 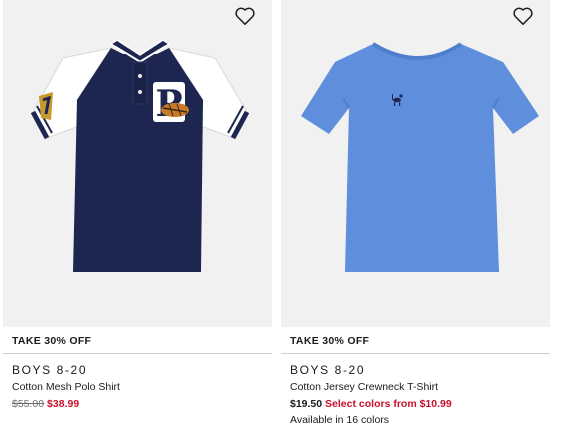 What do you see at coordinates (63, 404) in the screenshot?
I see `sale-price: $38.99` at bounding box center [63, 404].